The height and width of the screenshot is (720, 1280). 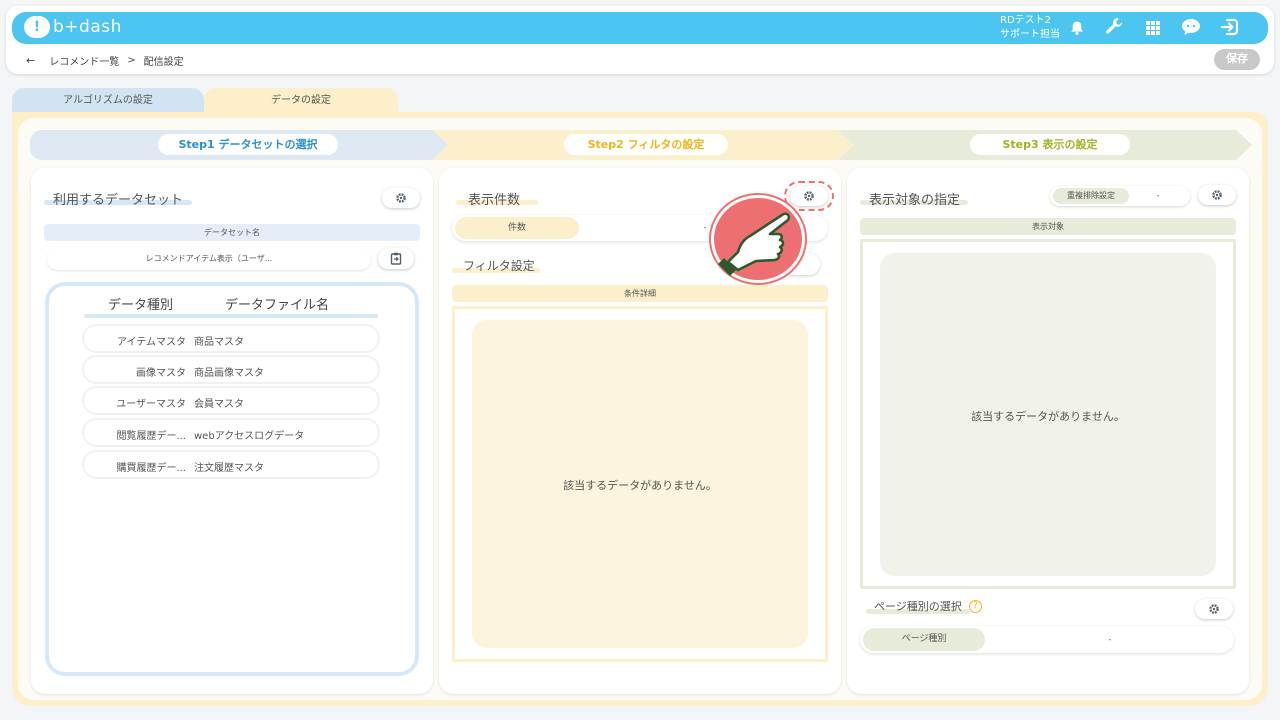 I want to click on count-label: 件数, so click(x=517, y=228).